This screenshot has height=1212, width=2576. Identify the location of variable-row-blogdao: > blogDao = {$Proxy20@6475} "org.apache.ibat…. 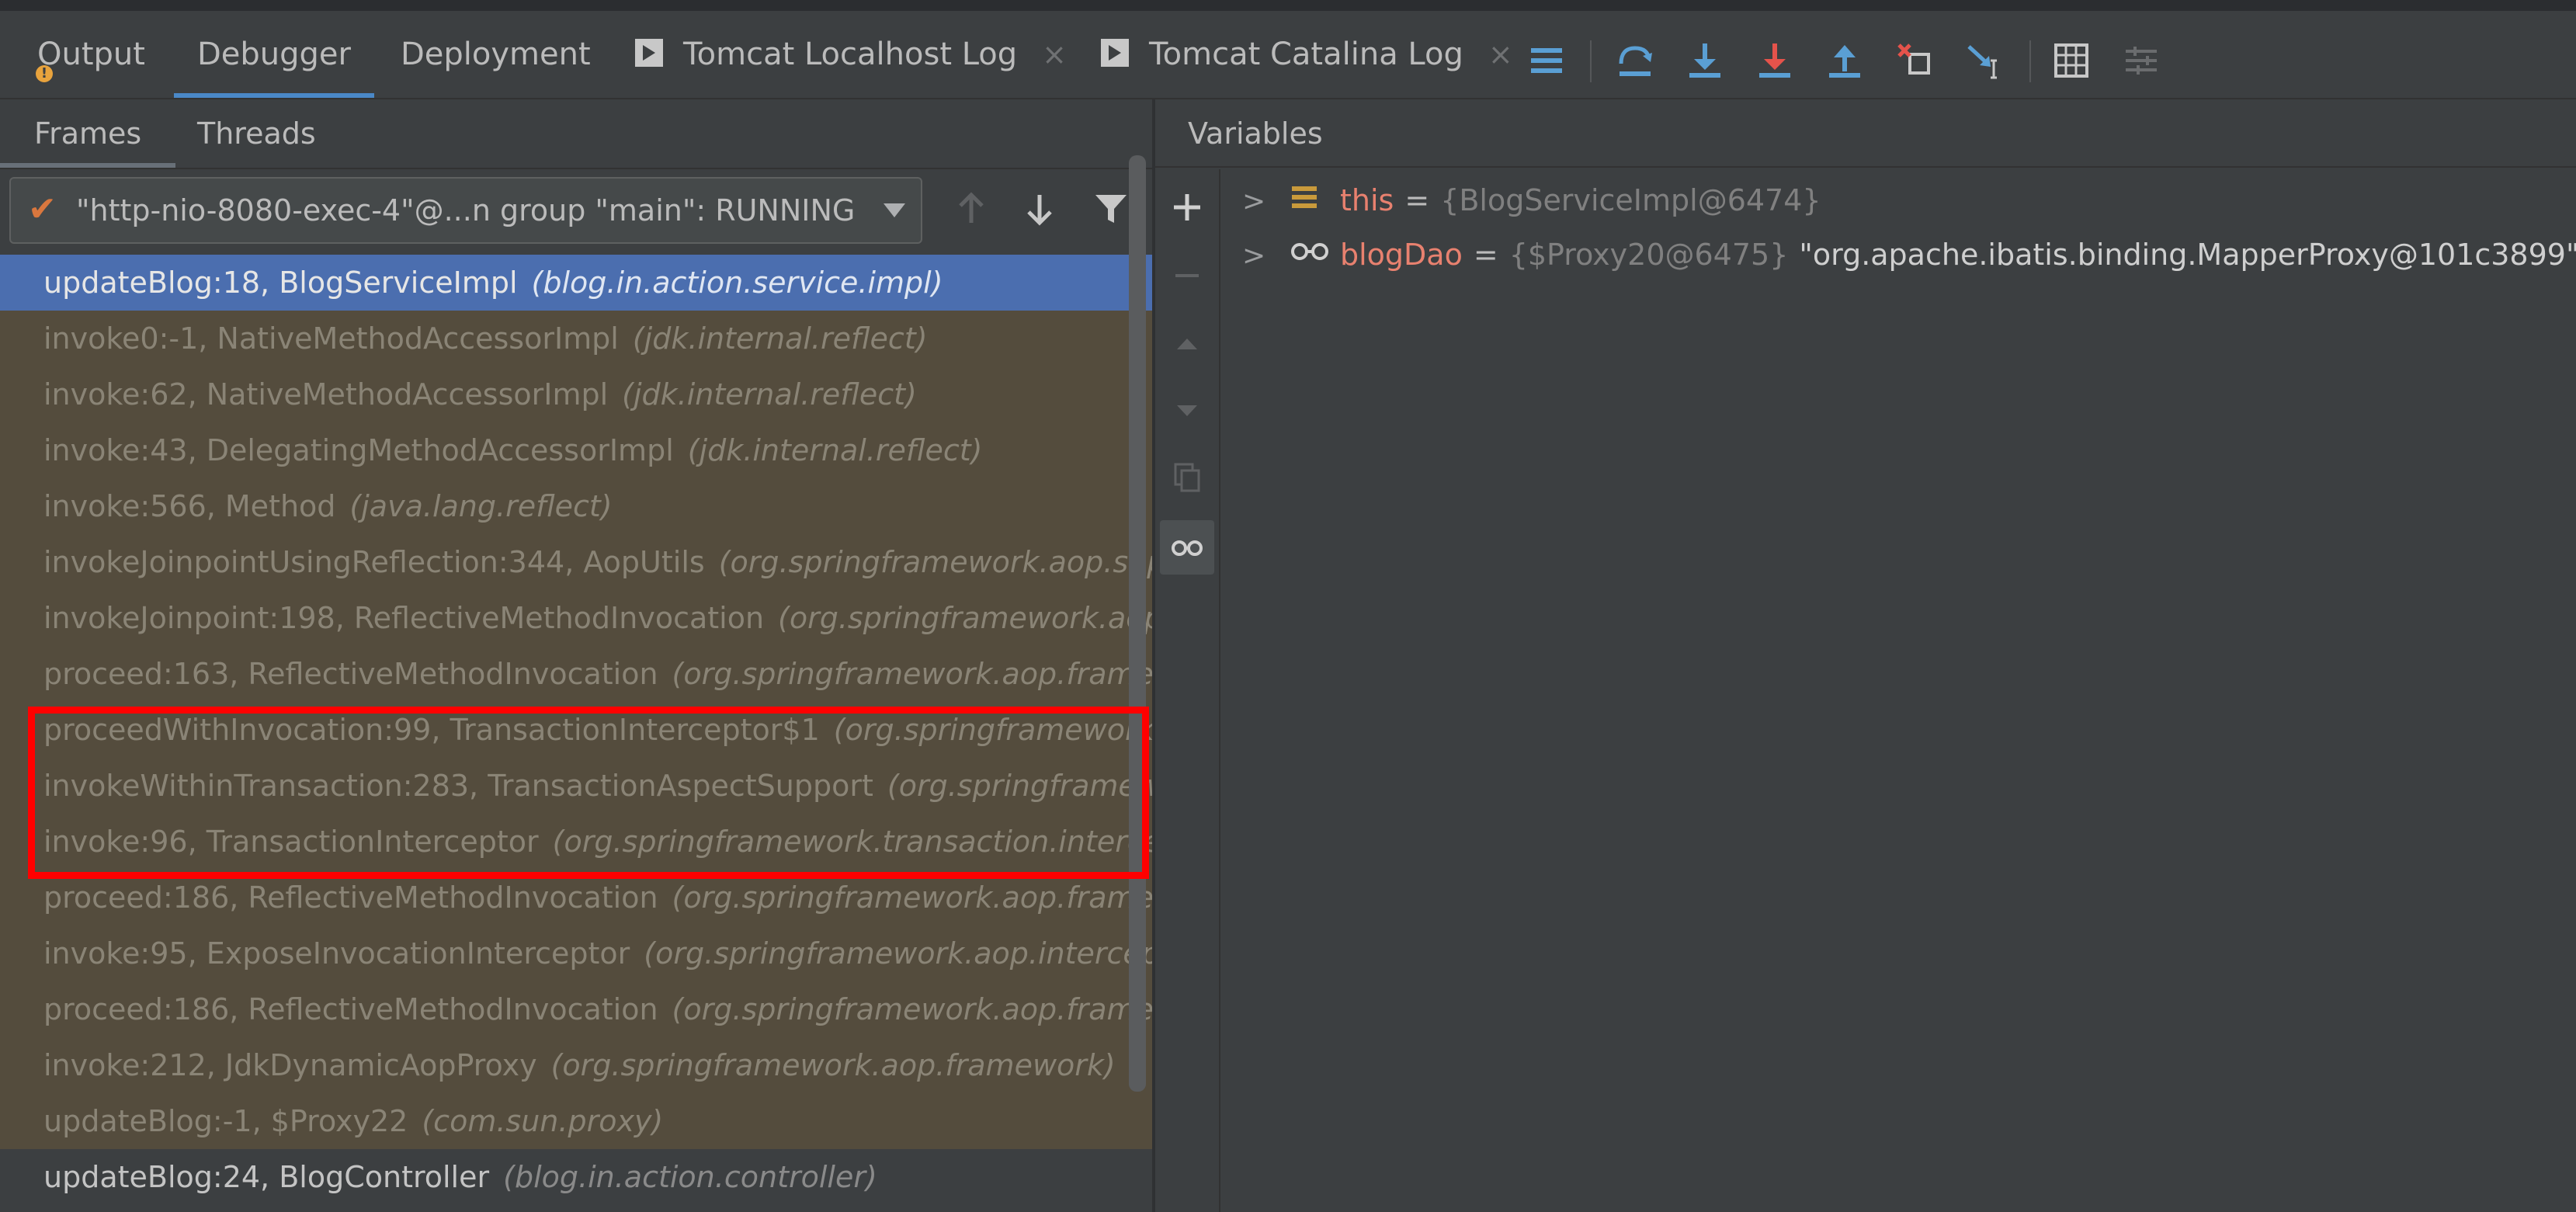
(1898, 254).